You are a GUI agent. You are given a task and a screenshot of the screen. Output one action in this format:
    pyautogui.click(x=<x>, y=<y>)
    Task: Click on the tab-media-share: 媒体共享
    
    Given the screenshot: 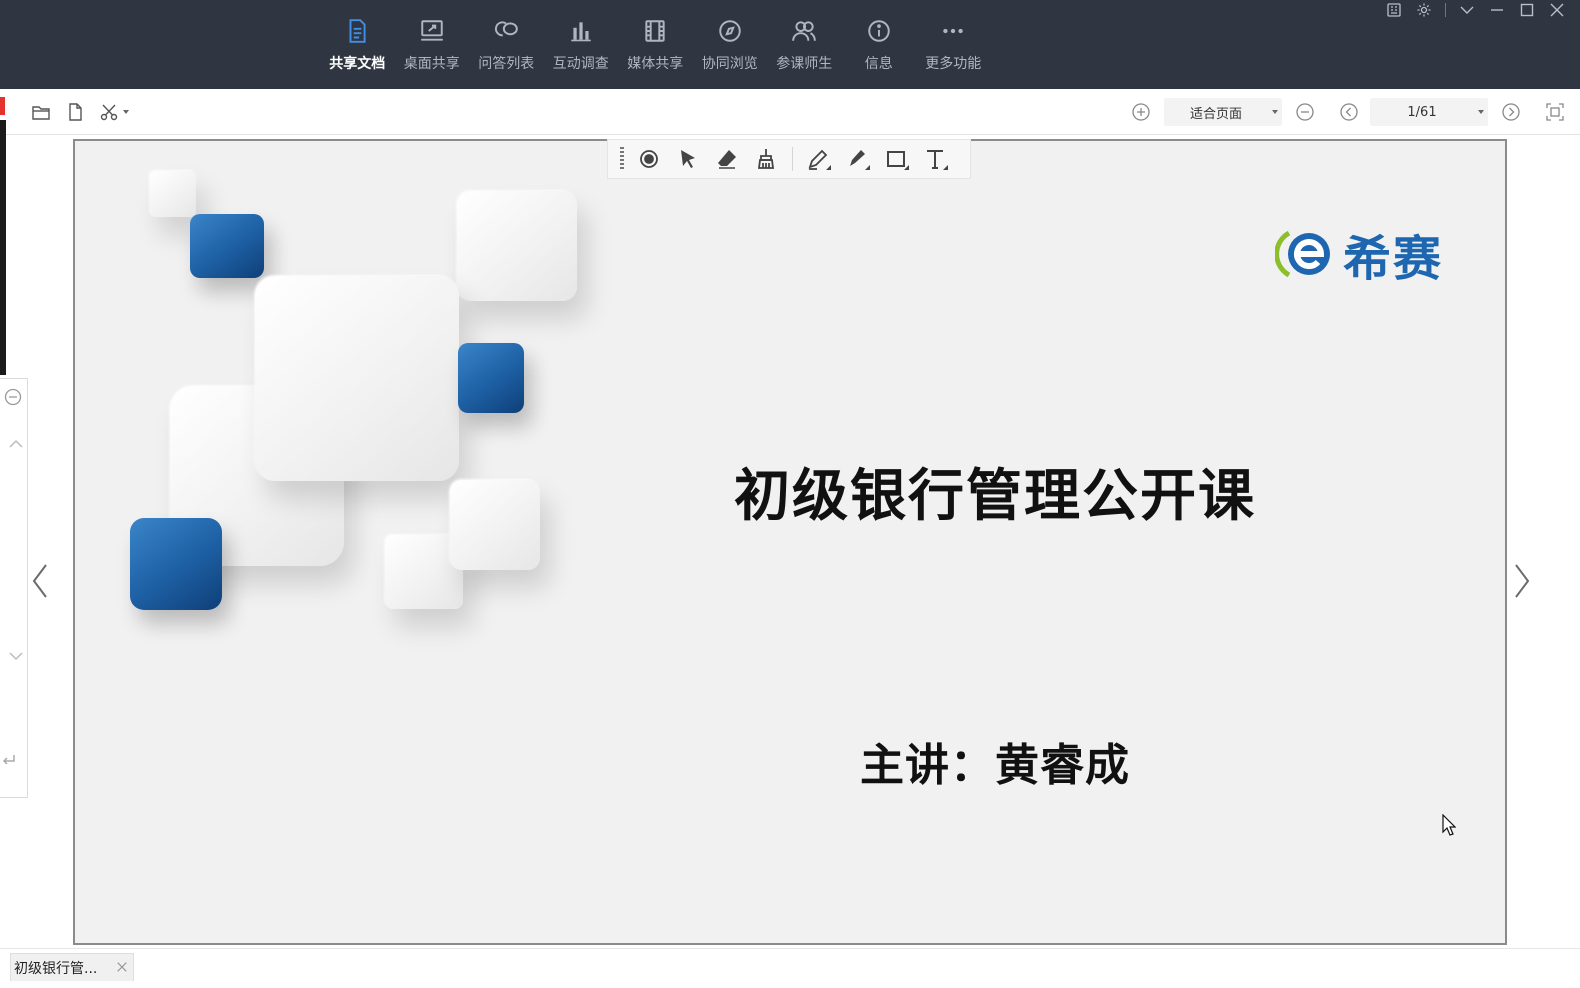 What is the action you would take?
    pyautogui.click(x=655, y=44)
    